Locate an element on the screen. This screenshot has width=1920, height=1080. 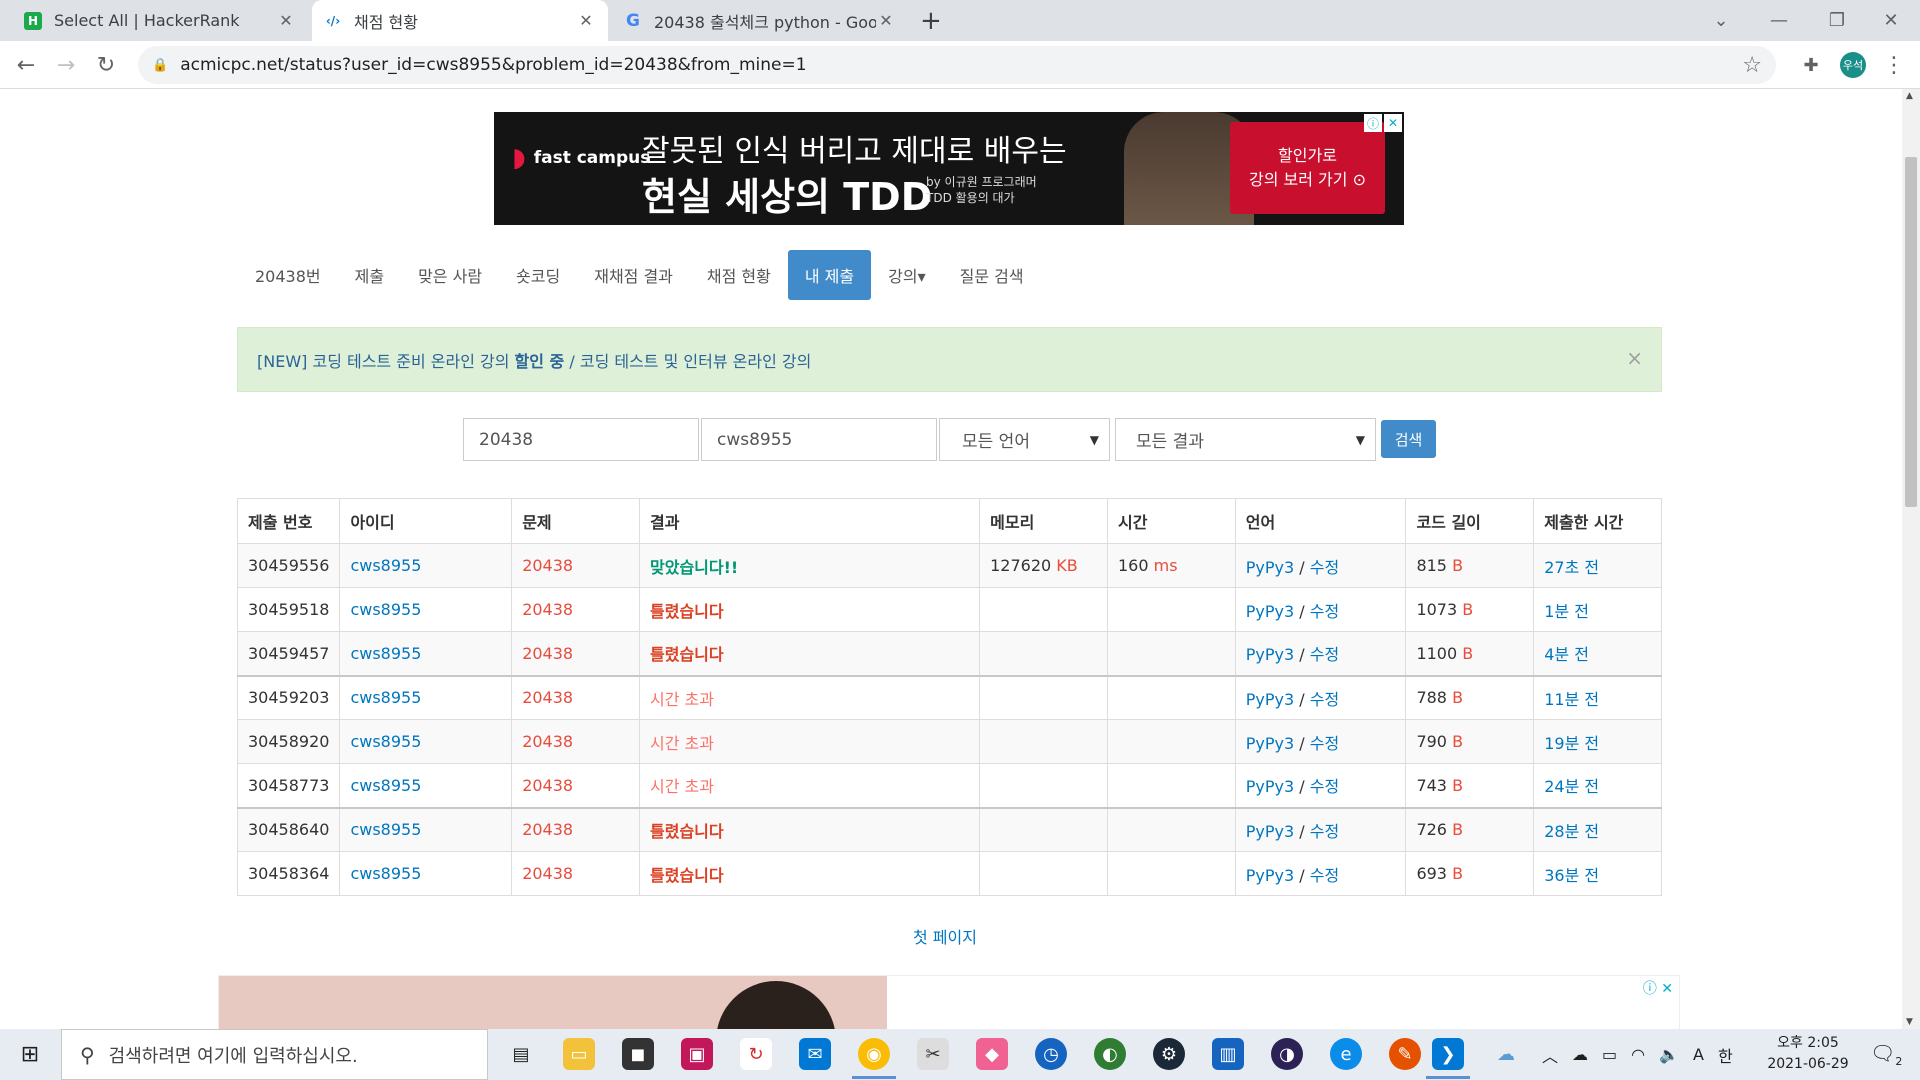
git-icon: ◆ is located at coordinates (992, 1054).